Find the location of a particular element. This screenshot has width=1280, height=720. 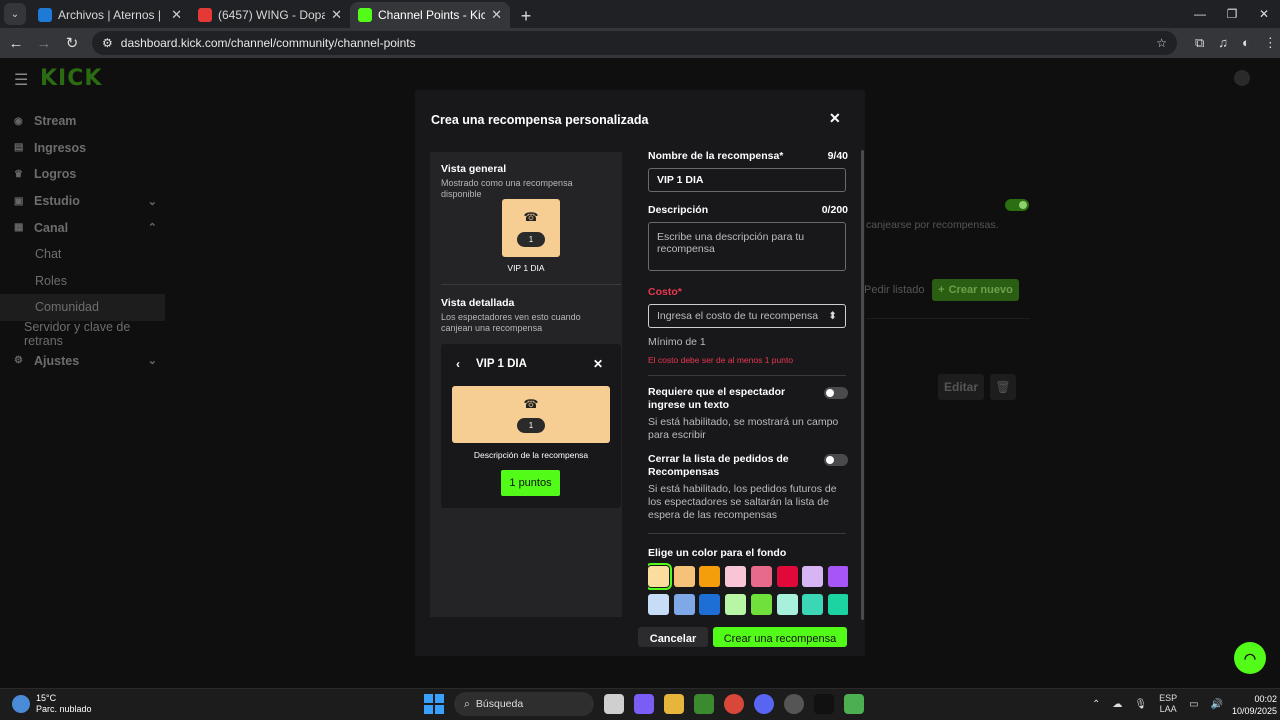

monitor-icon: ▭ is located at coordinates (1193, 704).